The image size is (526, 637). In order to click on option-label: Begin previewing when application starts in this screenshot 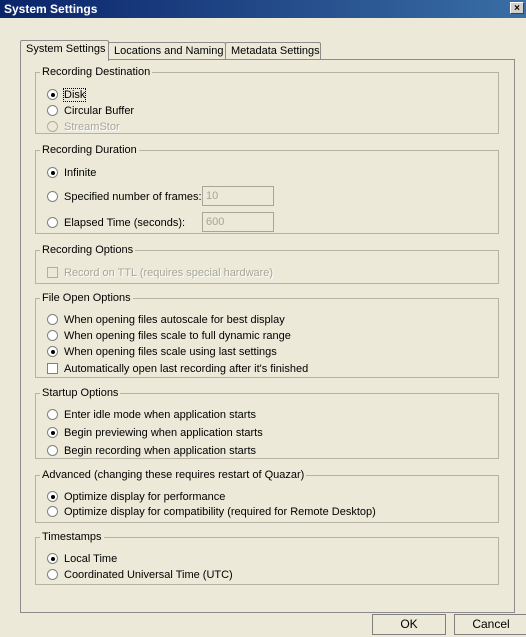, I will do `click(163, 433)`.